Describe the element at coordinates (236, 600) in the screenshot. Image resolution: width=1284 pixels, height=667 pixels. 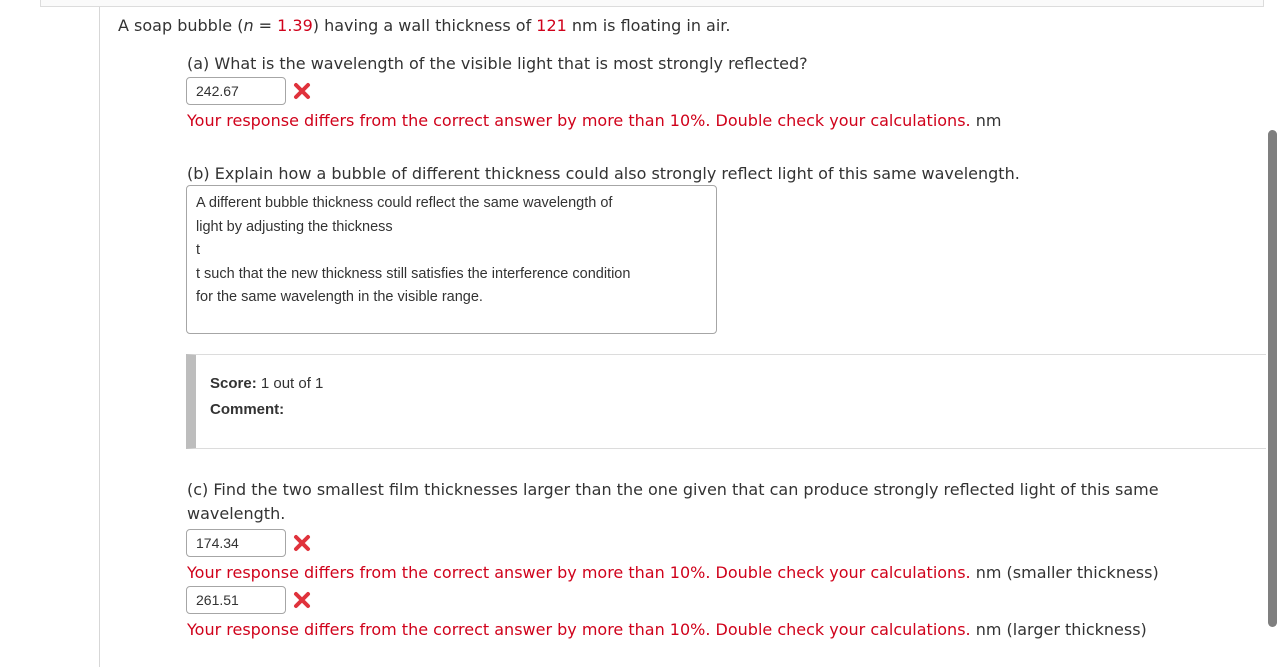
I see `part-c-larger-thickness-input: 261.51` at that location.